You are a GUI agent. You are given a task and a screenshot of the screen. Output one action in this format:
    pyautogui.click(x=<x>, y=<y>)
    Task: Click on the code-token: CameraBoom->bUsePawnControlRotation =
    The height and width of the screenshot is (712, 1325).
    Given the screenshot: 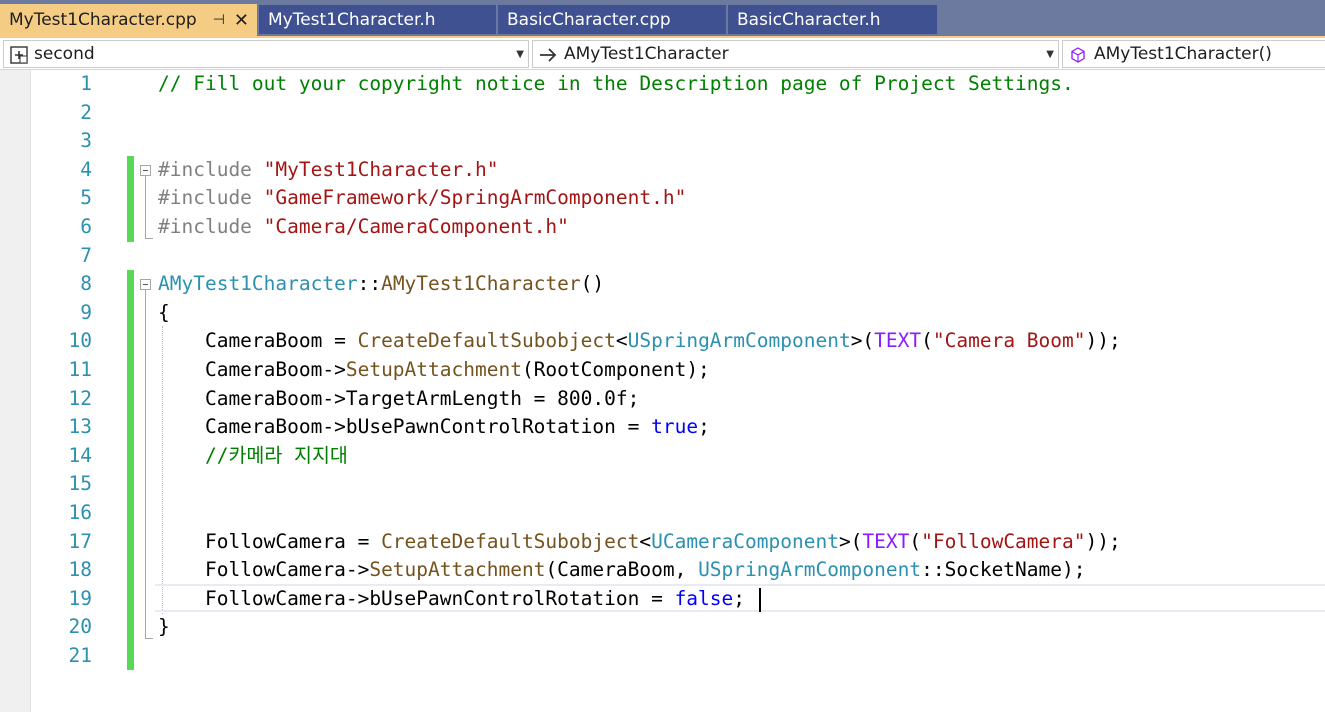 What is the action you would take?
    pyautogui.click(x=405, y=427)
    